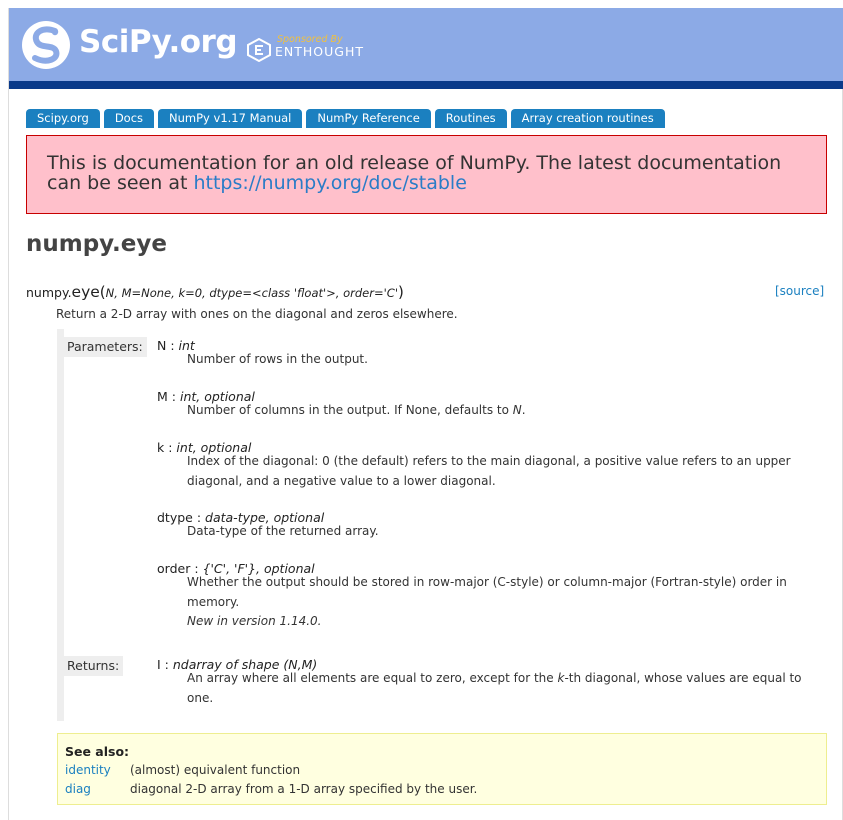  Describe the element at coordinates (88, 770) in the screenshot. I see `see-also-link-identity: identity` at that location.